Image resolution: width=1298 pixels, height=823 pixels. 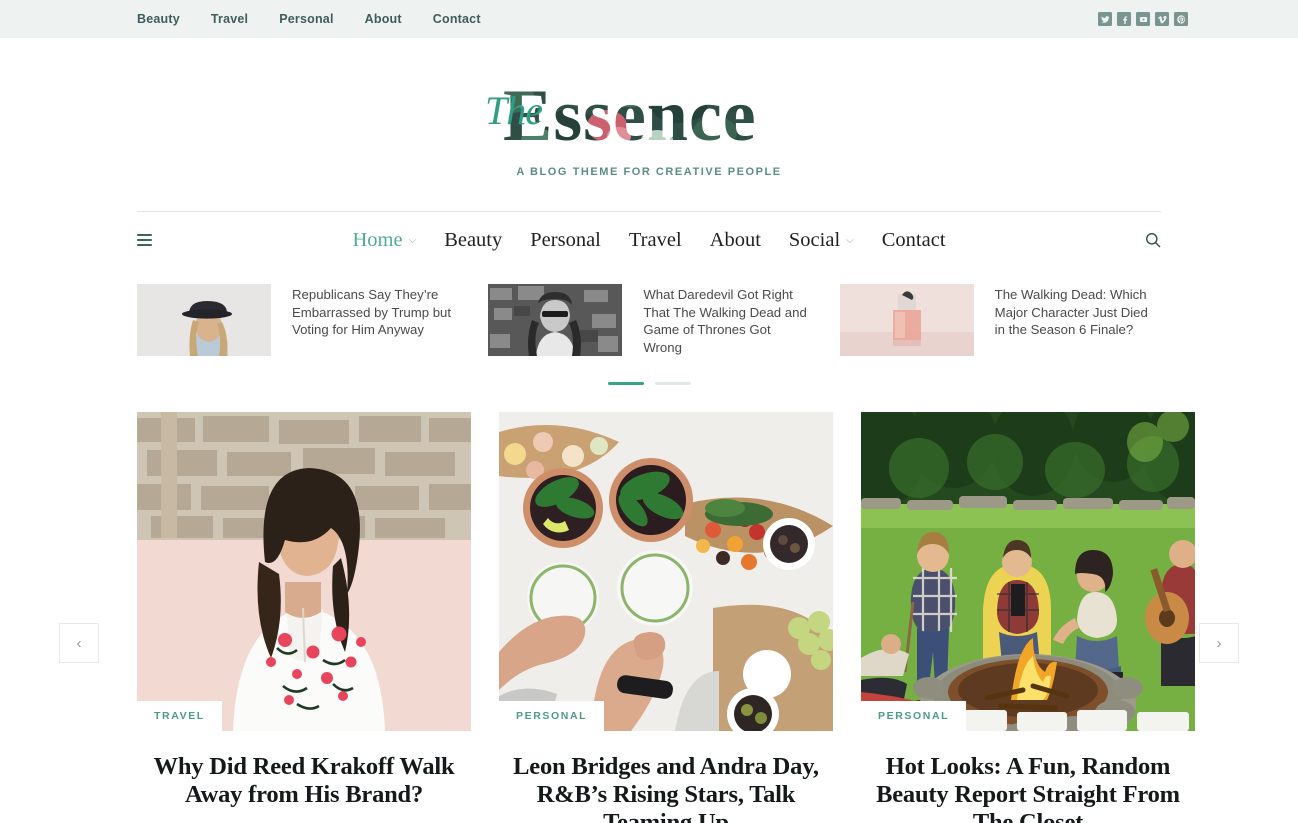 What do you see at coordinates (513, 110) in the screenshot?
I see `svg-text: The` at bounding box center [513, 110].